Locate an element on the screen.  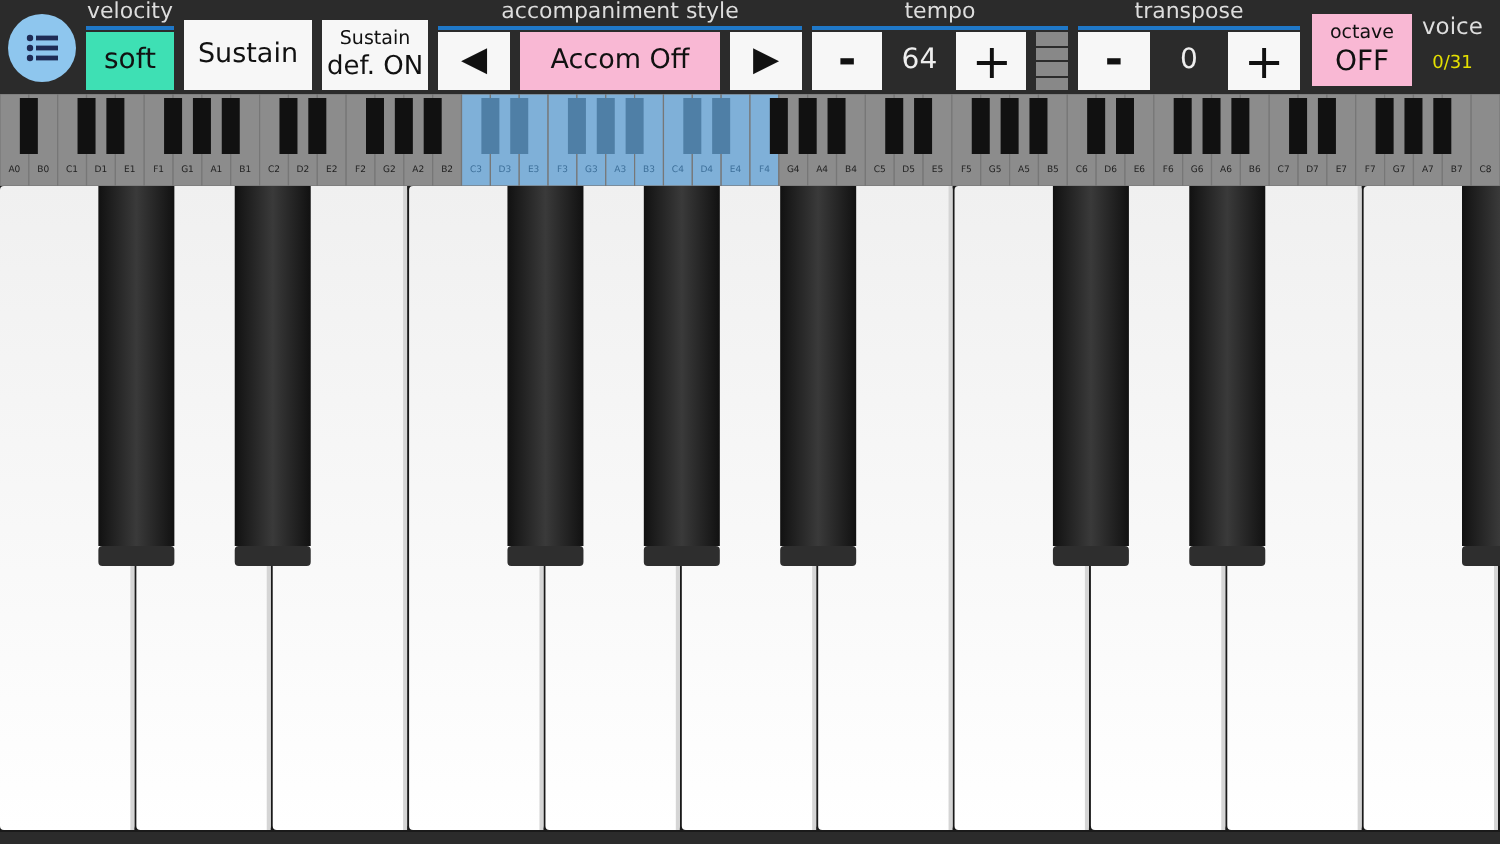
octave-button: octave OFF is located at coordinates (1362, 50).